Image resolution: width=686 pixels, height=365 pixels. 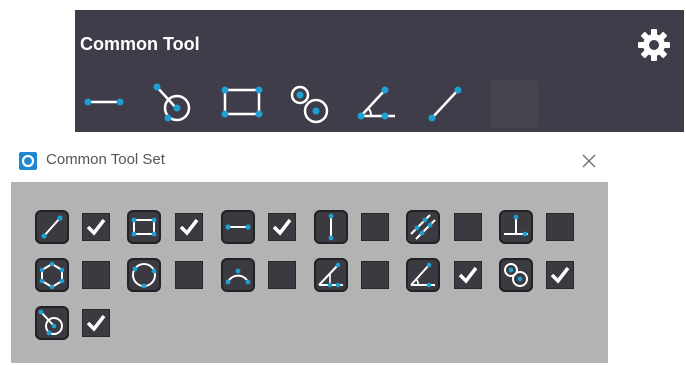 I want to click on line-tool, so click(x=104, y=104).